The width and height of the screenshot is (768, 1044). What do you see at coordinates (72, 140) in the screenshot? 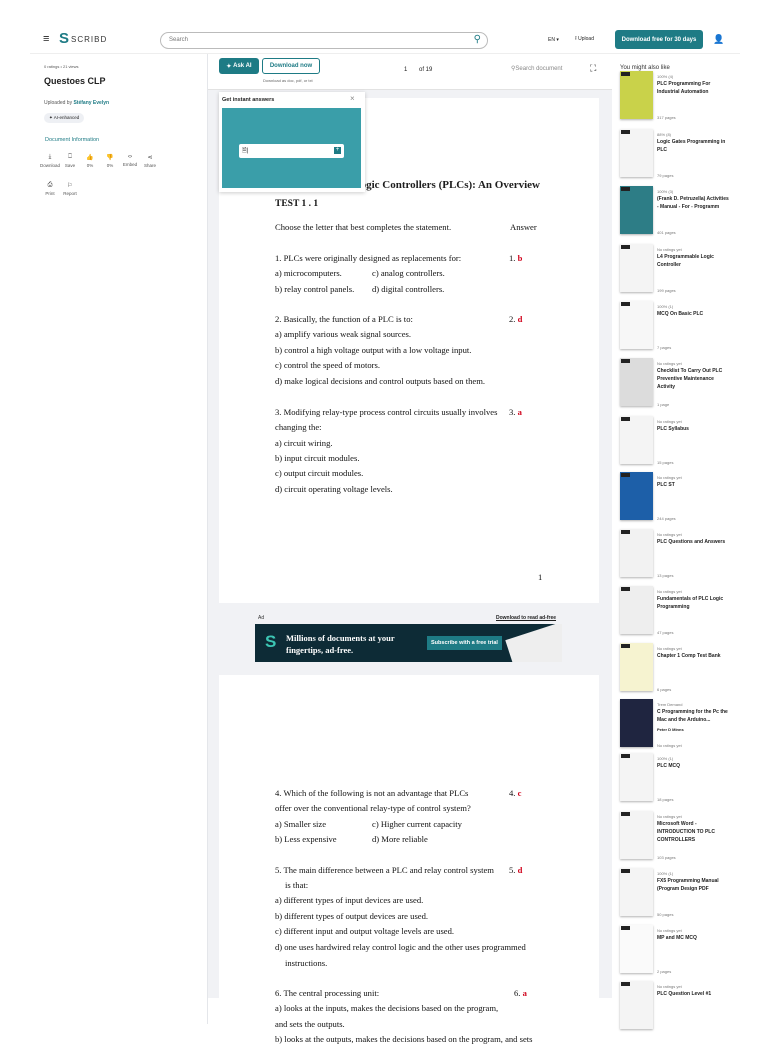
I see `document-information-link: Document Information` at bounding box center [72, 140].